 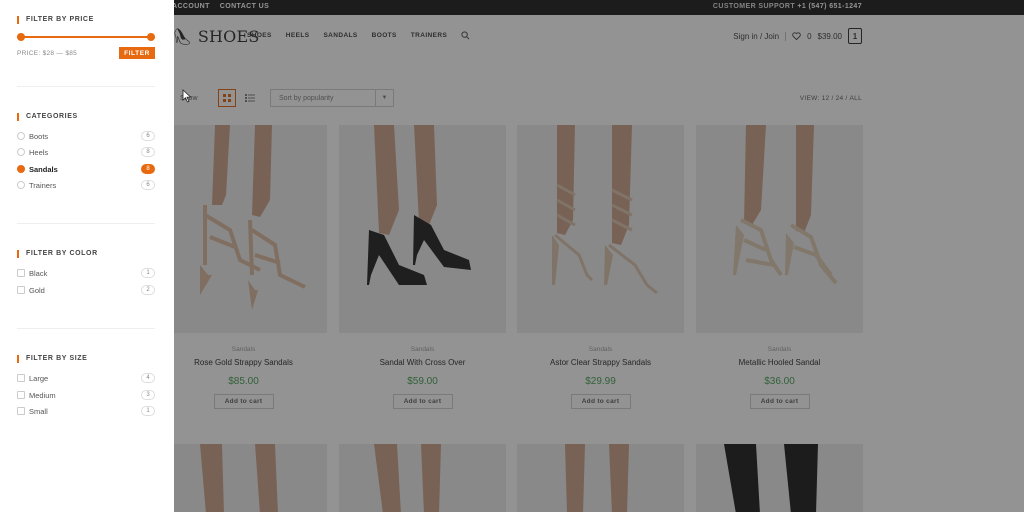 What do you see at coordinates (38, 152) in the screenshot?
I see `category-label: Heels` at bounding box center [38, 152].